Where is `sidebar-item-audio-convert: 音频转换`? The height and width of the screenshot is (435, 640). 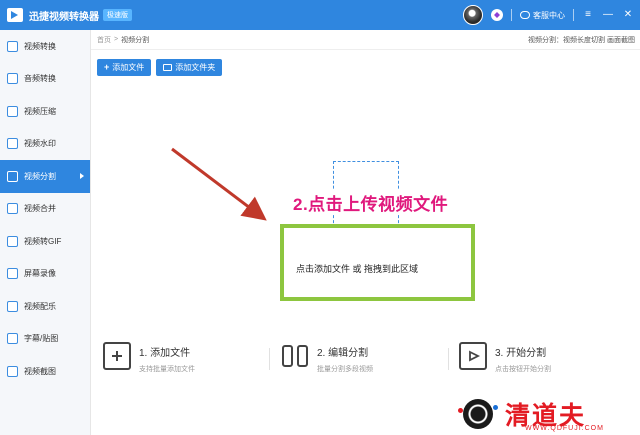 sidebar-item-audio-convert: 音频转换 is located at coordinates (45, 79).